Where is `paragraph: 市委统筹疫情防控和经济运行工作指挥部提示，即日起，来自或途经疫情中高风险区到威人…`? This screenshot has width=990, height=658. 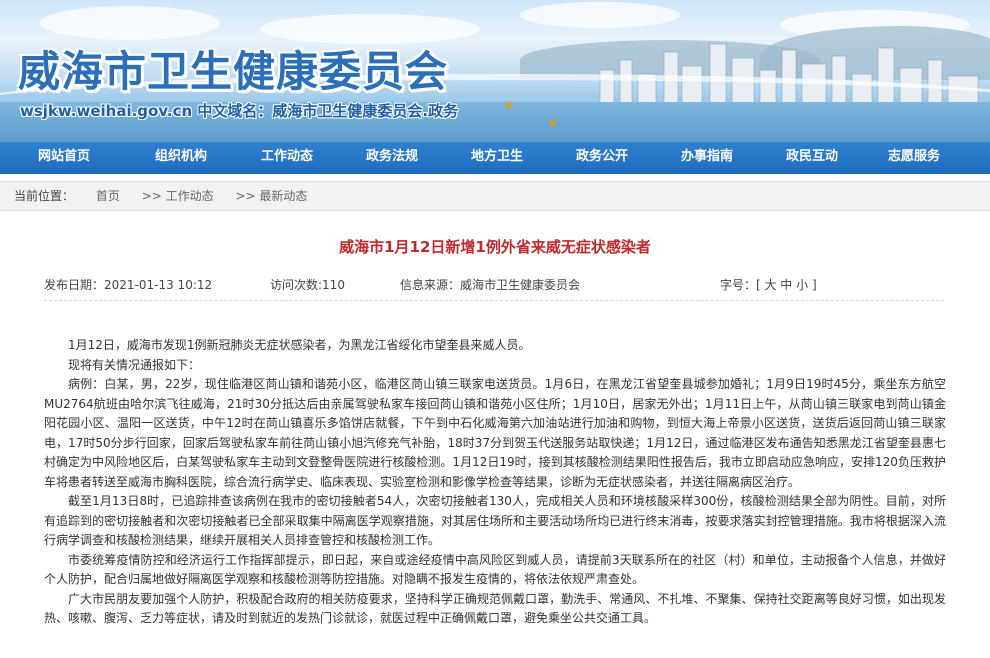 paragraph: 市委统筹疫情防控和经济运行工作指挥部提示，即日起，来自或途经疫情中高风险区到威人… is located at coordinates (495, 569).